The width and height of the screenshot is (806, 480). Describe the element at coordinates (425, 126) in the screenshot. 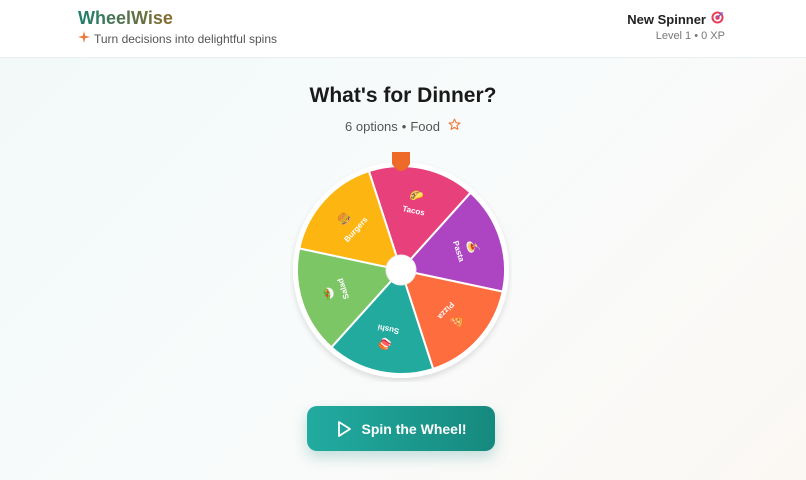

I see `category-label: Food` at that location.